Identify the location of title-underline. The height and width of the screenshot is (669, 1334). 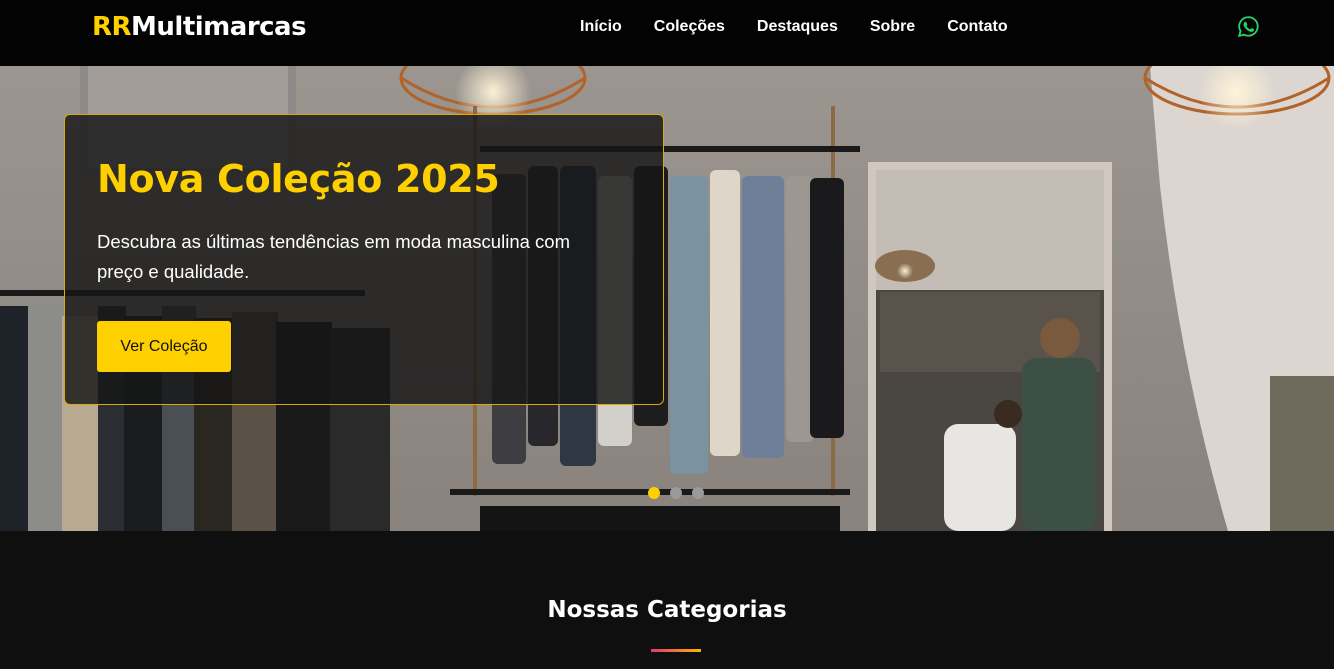
(676, 650).